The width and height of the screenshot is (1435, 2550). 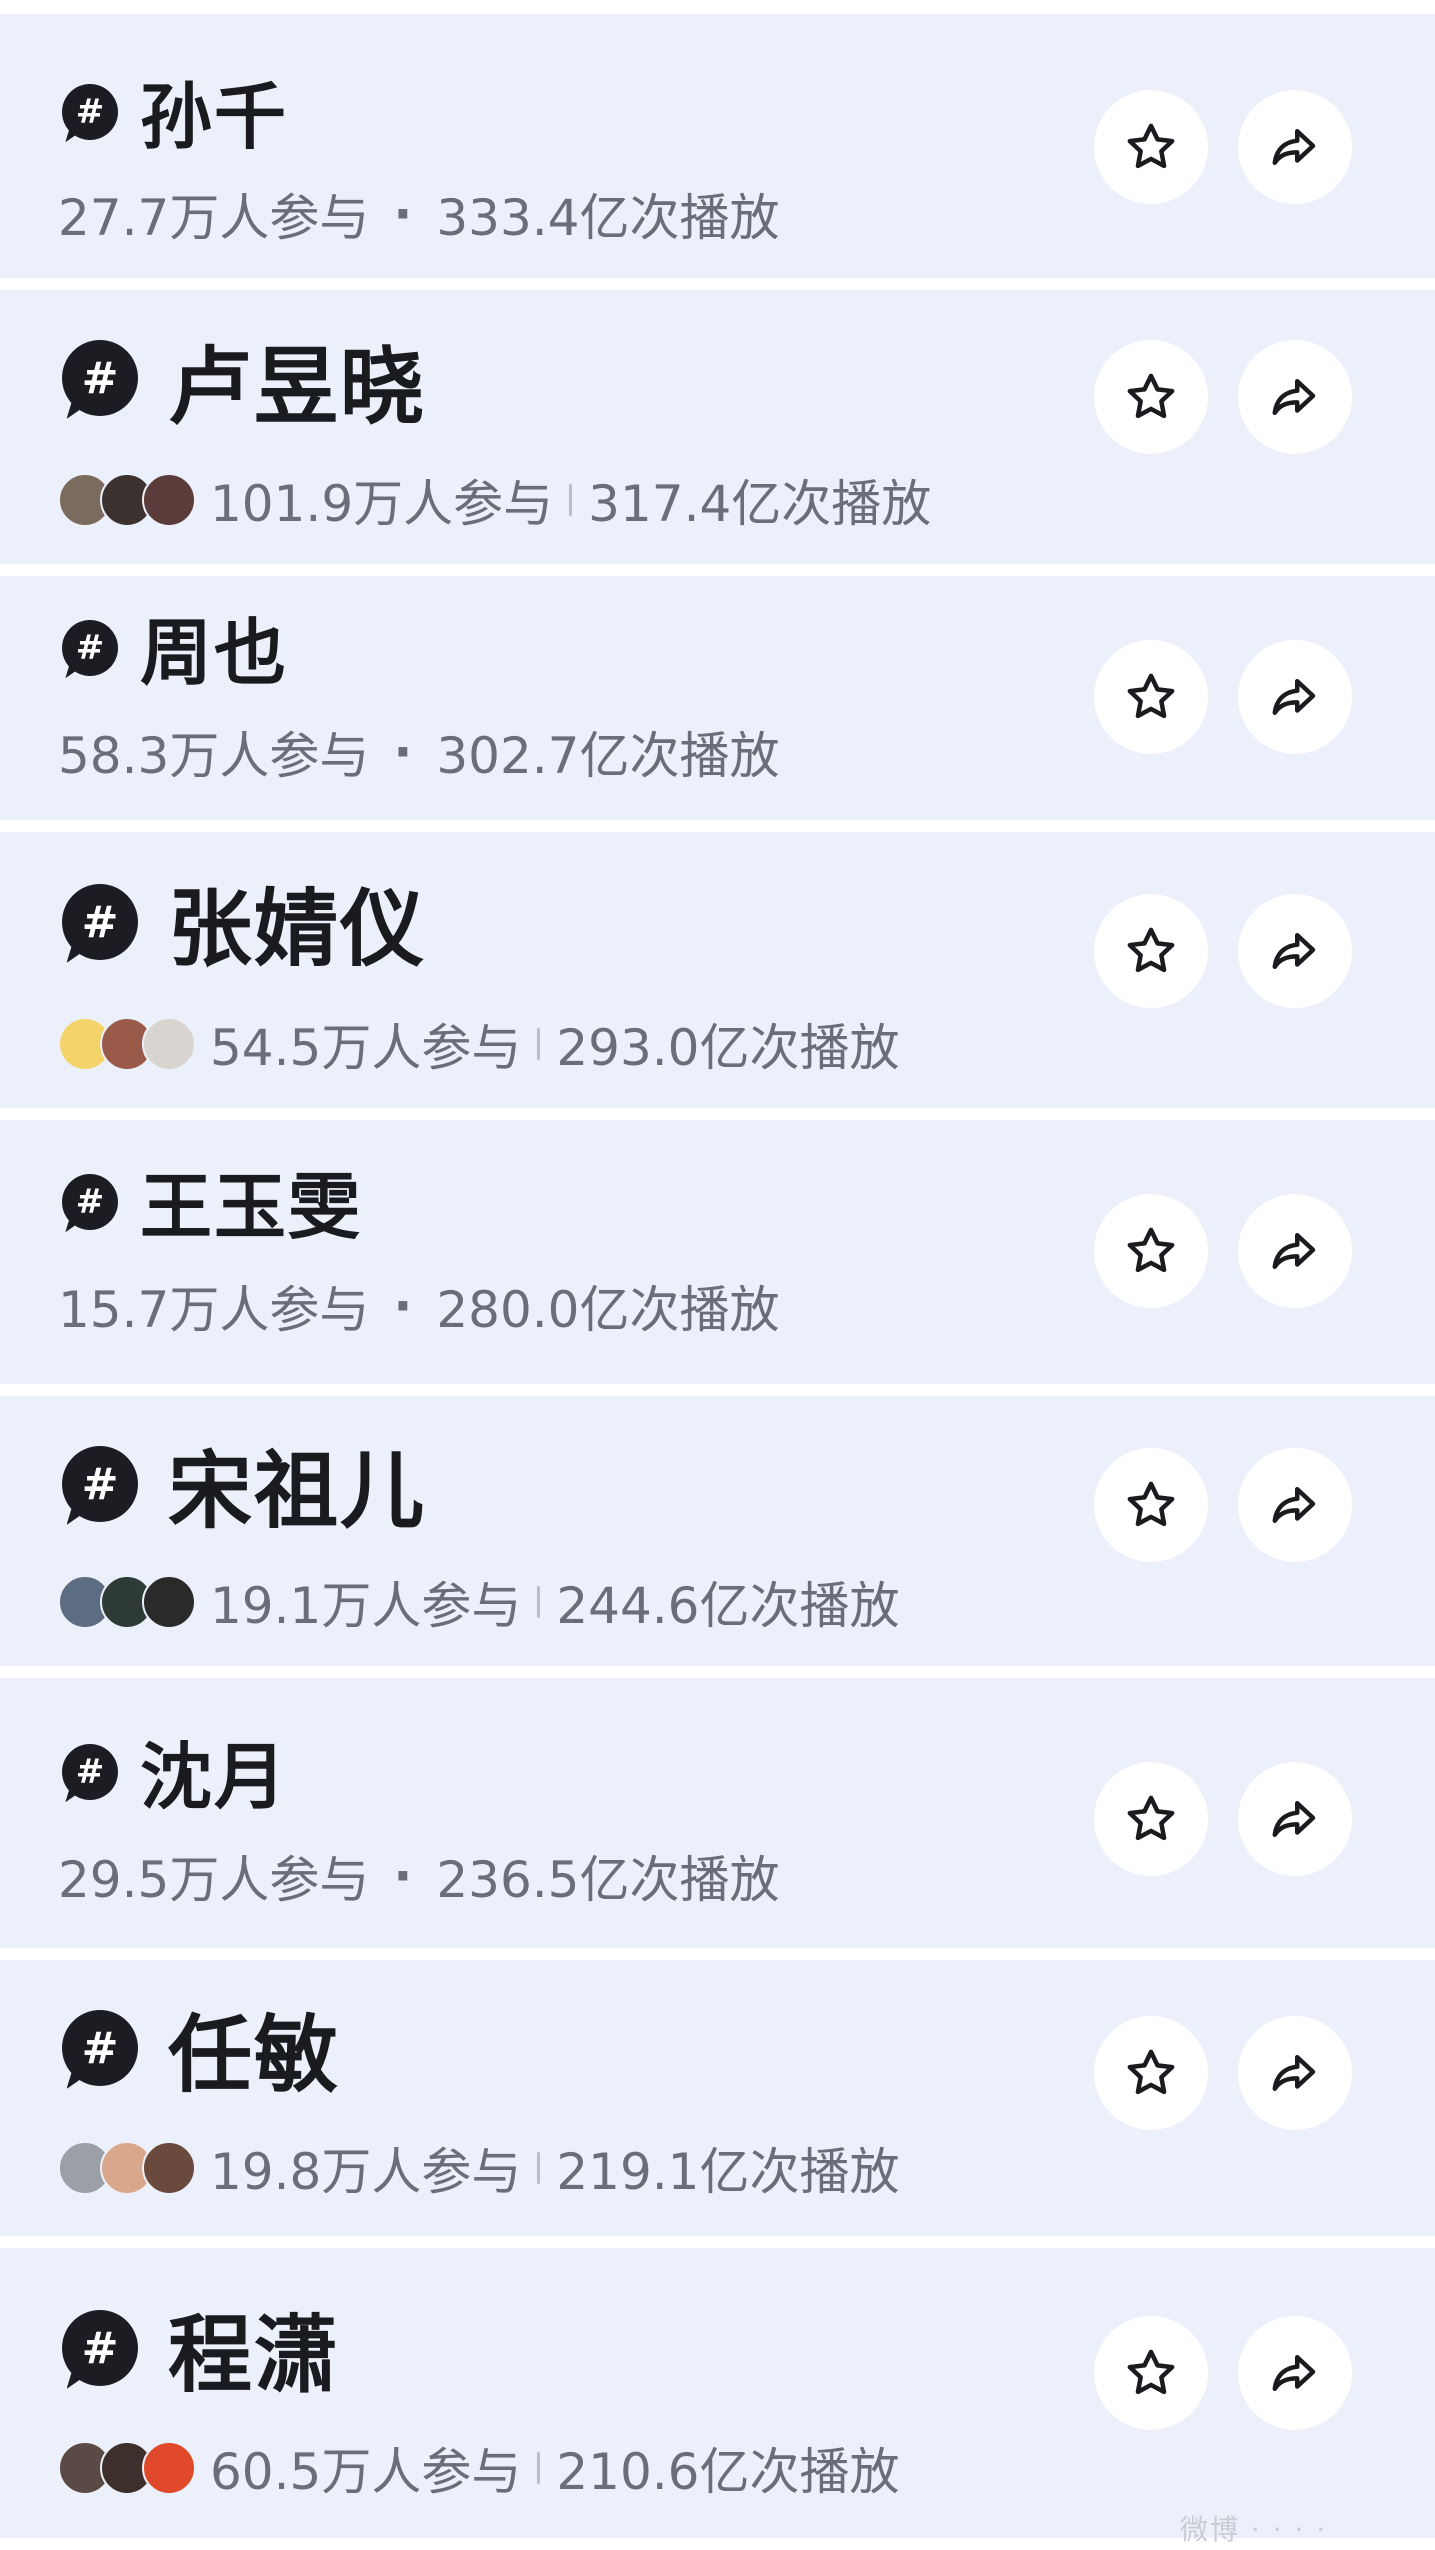 I want to click on topic-stats: 29.5万人参与 · 236.5亿次播放, so click(x=418, y=1876).